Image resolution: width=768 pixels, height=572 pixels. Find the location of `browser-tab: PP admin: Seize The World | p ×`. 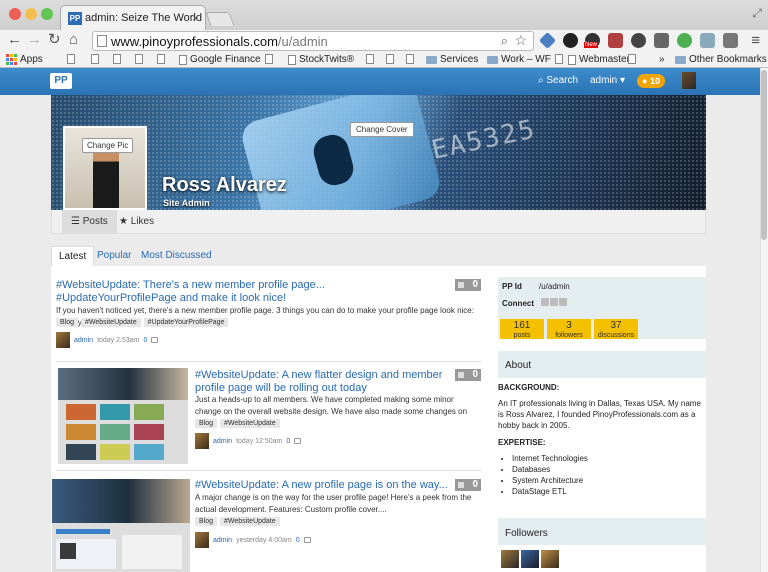

browser-tab: PP admin: Seize The World | p × is located at coordinates (133, 17).